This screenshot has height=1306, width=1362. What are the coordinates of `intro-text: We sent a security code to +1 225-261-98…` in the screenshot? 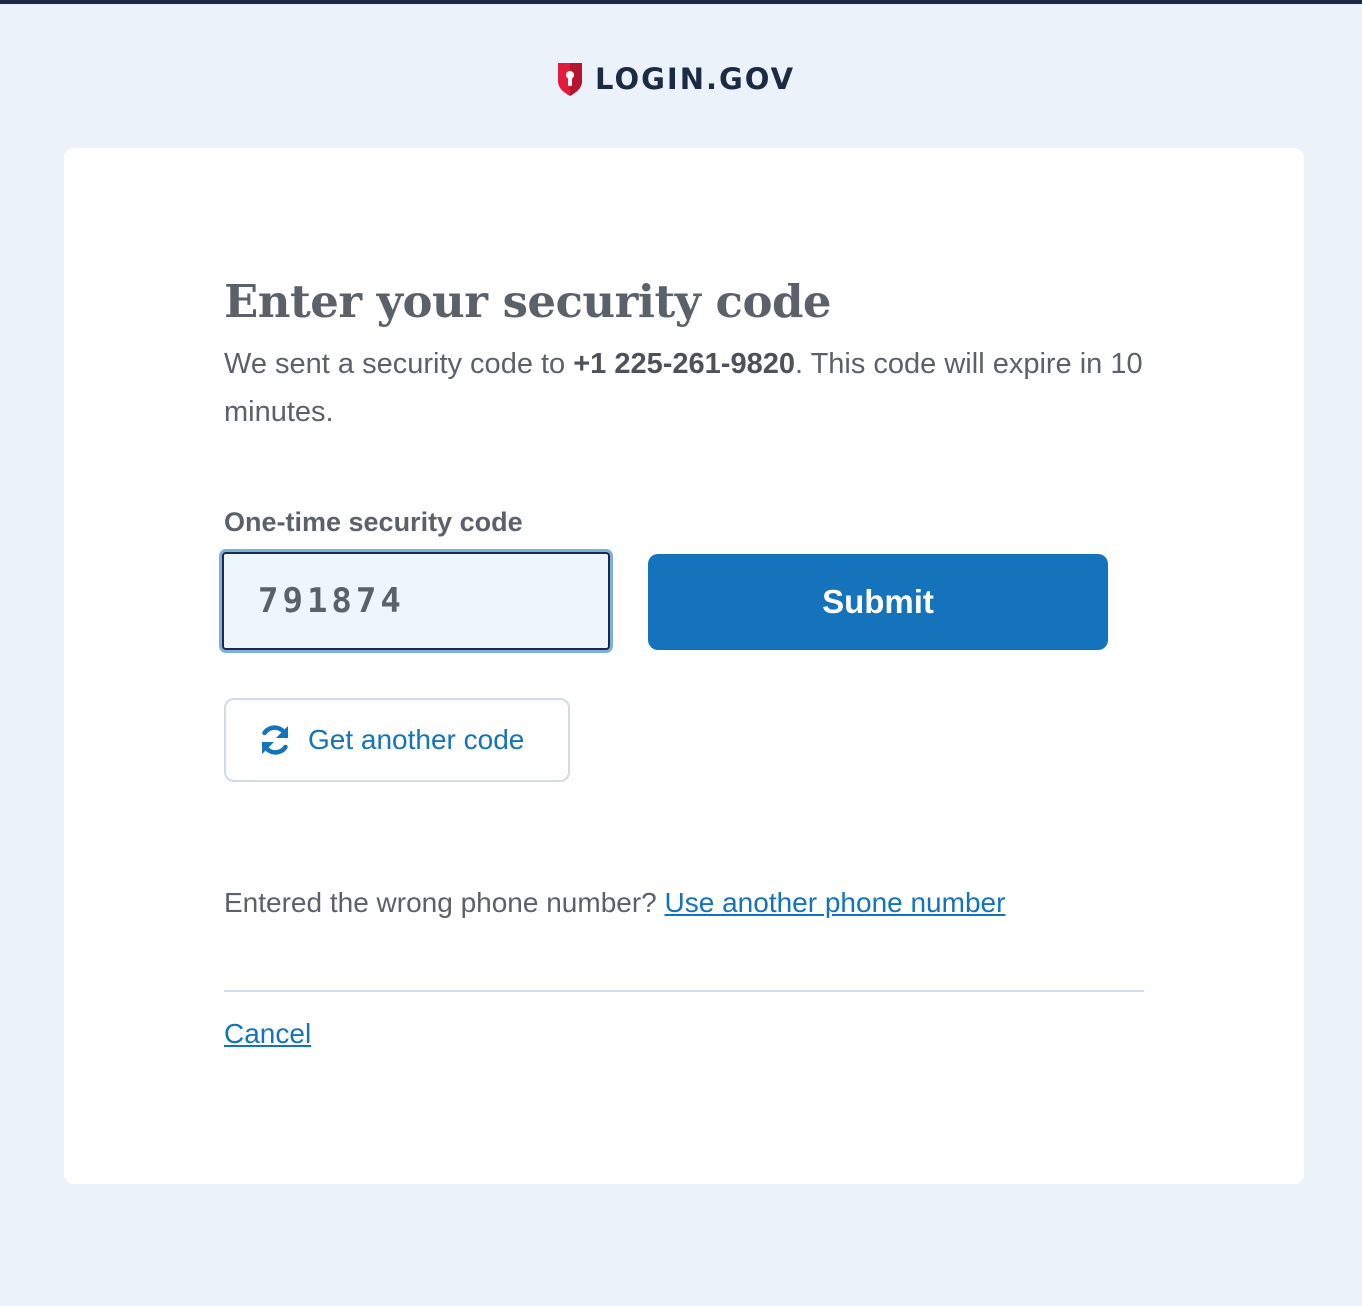 It's located at (684, 388).